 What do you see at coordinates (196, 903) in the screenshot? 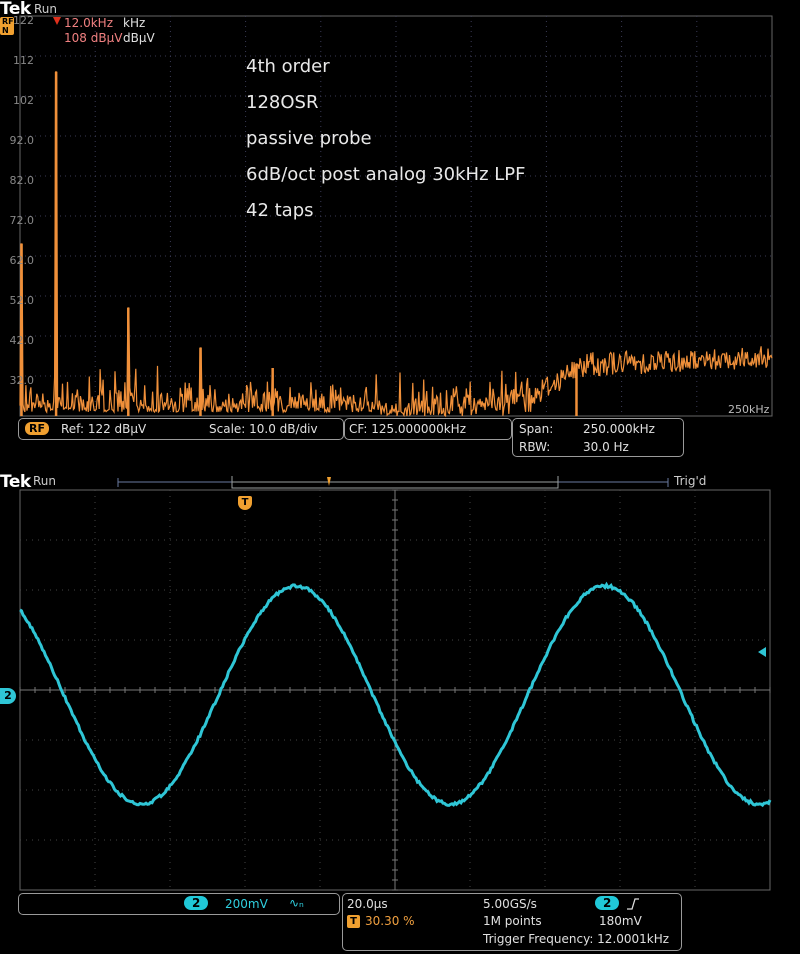
I see `channel-2-badge: 2` at bounding box center [196, 903].